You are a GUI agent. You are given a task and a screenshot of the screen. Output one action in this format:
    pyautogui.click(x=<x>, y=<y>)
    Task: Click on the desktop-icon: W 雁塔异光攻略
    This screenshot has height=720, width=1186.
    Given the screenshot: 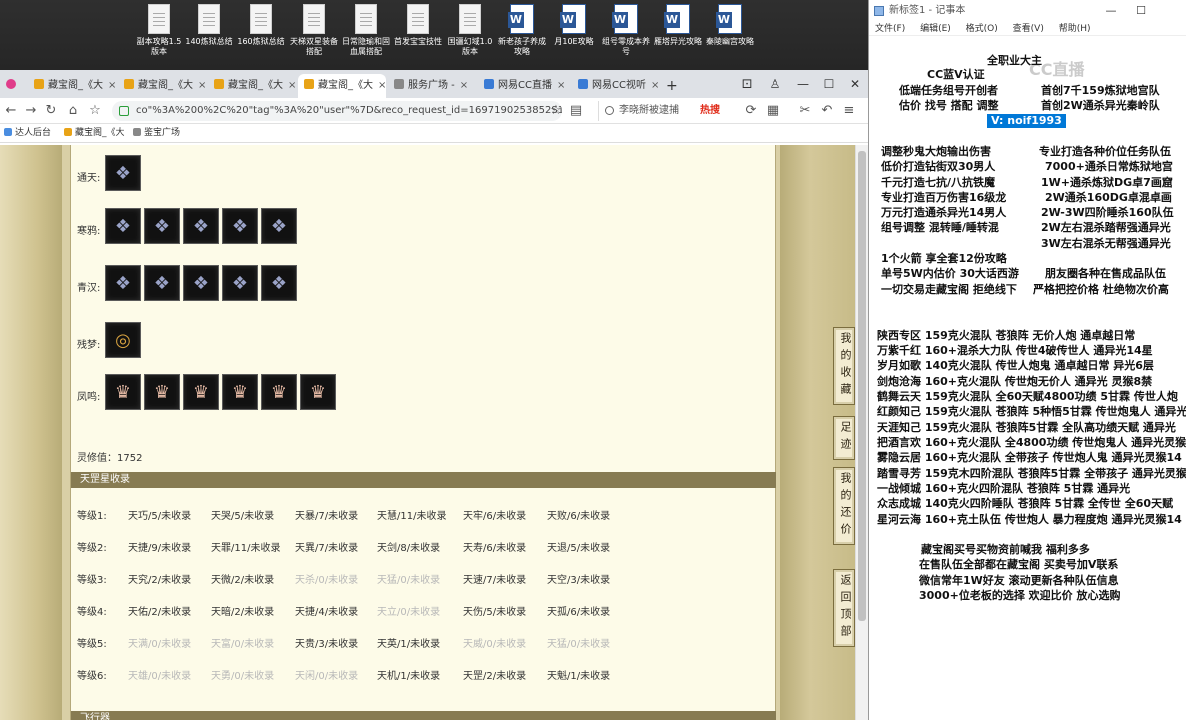 What is the action you would take?
    pyautogui.click(x=678, y=25)
    